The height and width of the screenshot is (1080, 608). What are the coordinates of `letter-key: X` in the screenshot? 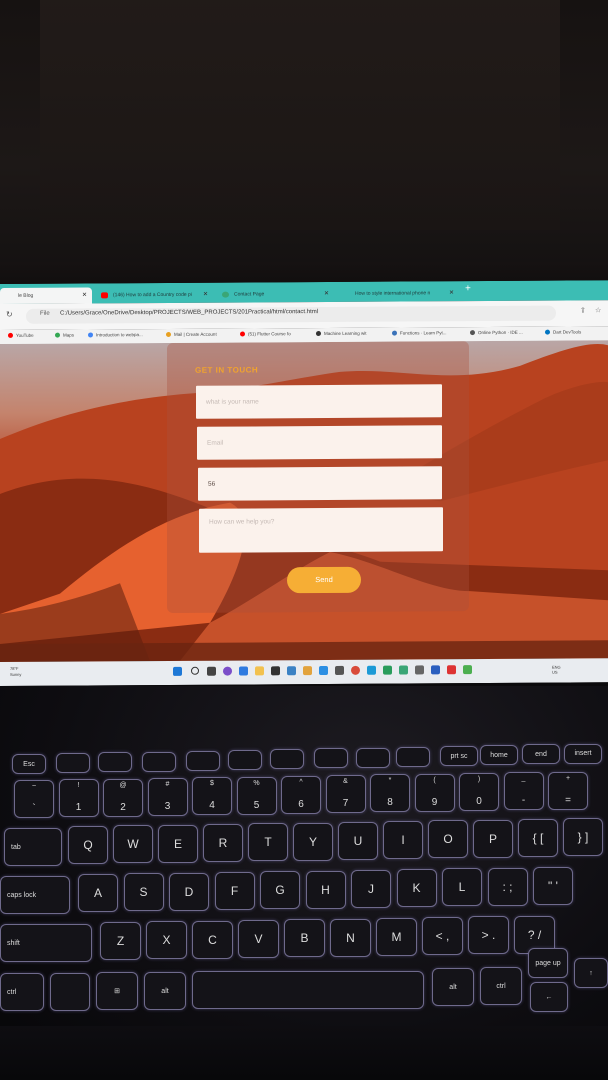 It's located at (166, 940).